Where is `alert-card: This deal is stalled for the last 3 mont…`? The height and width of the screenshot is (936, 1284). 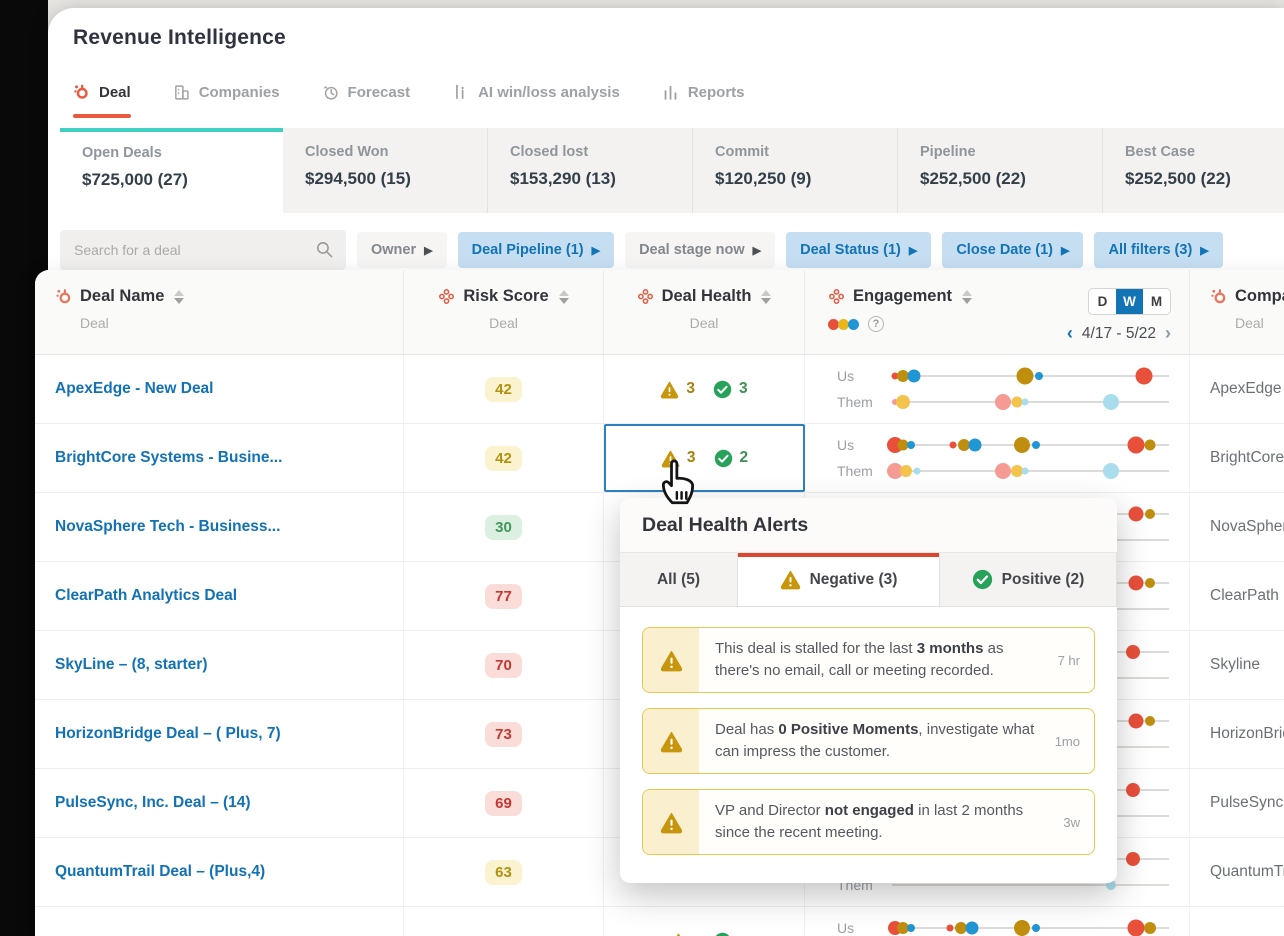
alert-card: This deal is stalled for the last 3 mont… is located at coordinates (868, 660).